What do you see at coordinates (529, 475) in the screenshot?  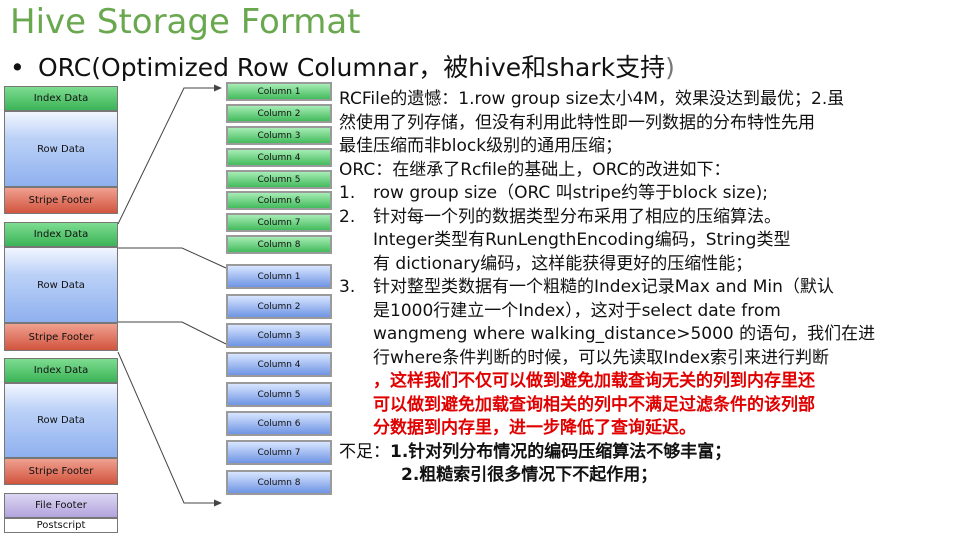 I see `drawback-2: 2.粗糙索引很多情况下不起作用；` at bounding box center [529, 475].